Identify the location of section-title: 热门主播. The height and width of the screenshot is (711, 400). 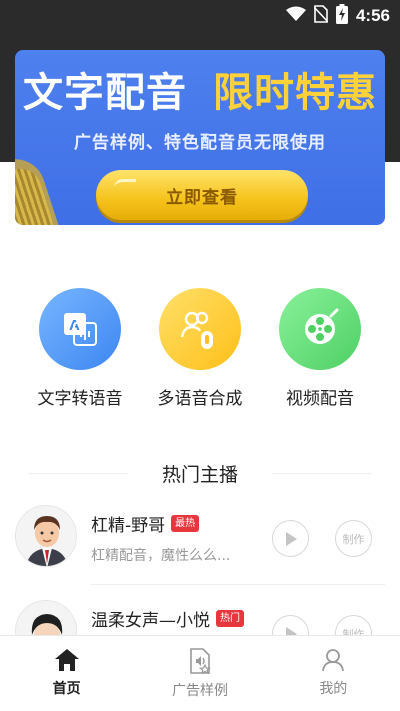
(200, 474).